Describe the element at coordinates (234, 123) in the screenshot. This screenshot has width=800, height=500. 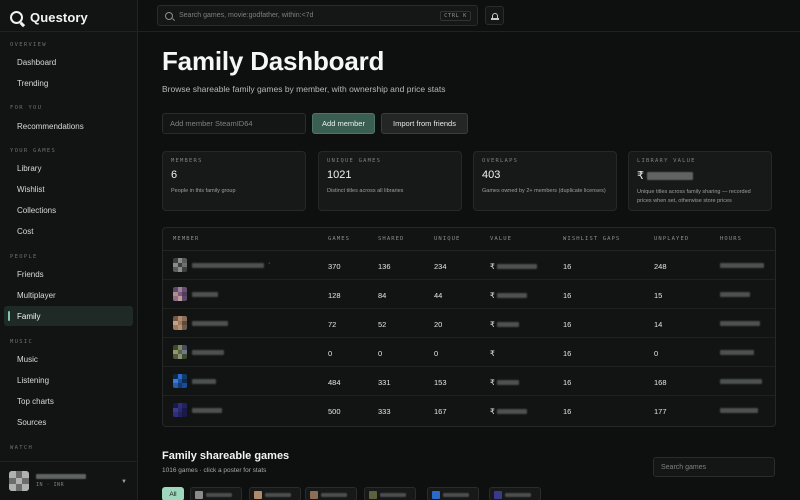
I see `member-steamid-input: Add member SteamID64` at that location.